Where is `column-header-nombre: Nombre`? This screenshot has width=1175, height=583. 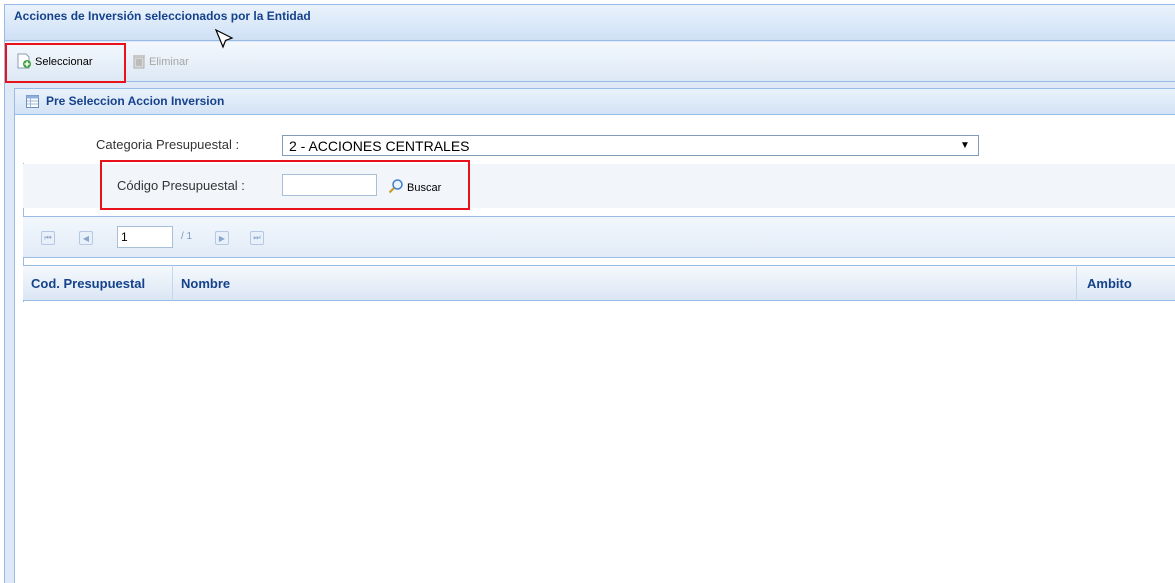 column-header-nombre: Nombre is located at coordinates (205, 283).